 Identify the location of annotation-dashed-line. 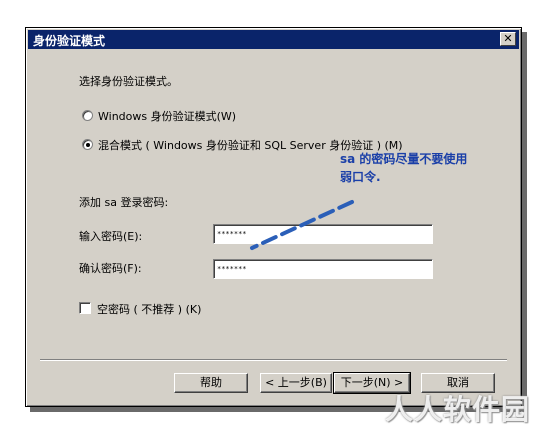
(302, 225).